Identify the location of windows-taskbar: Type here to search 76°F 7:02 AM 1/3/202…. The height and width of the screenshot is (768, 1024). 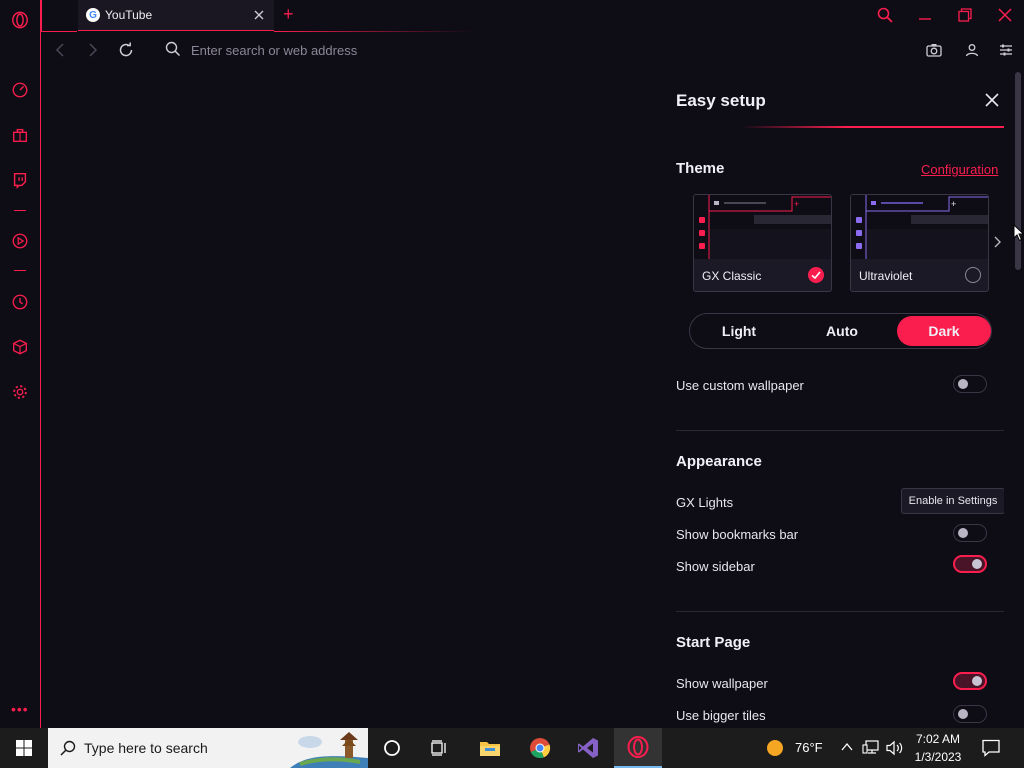
(512, 748).